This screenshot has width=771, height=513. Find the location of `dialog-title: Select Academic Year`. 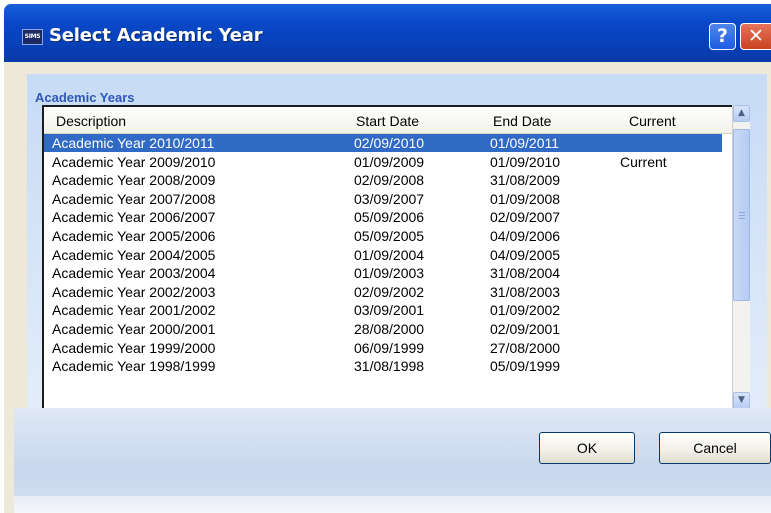

dialog-title: Select Academic Year is located at coordinates (156, 35).